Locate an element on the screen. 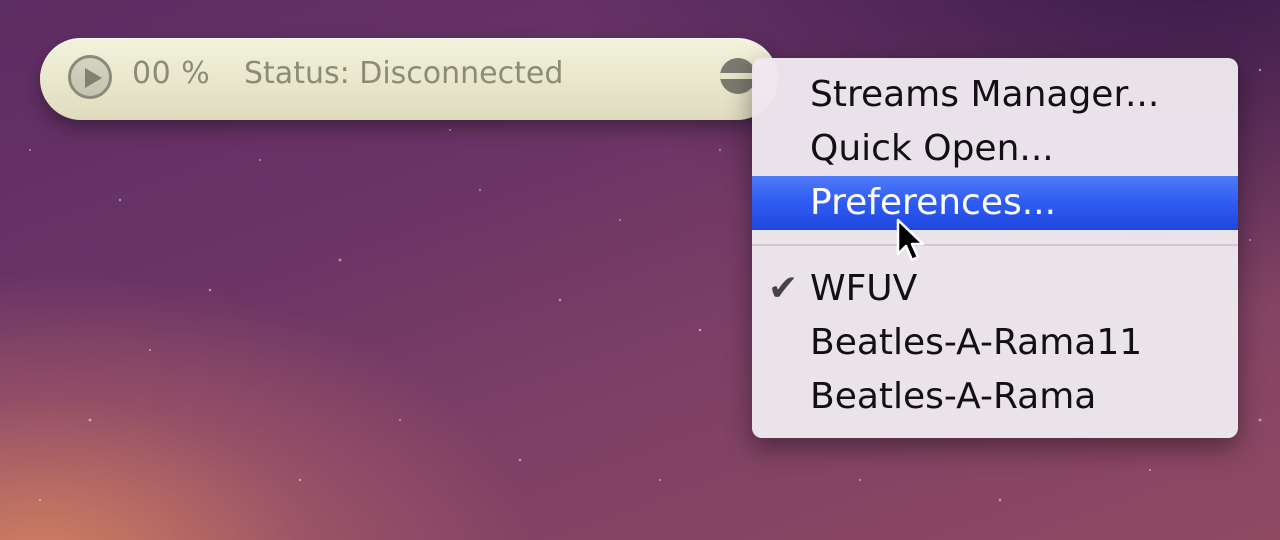 The width and height of the screenshot is (1280, 540). menu-item-stream-wfuv: ✔ WFUV is located at coordinates (995, 289).